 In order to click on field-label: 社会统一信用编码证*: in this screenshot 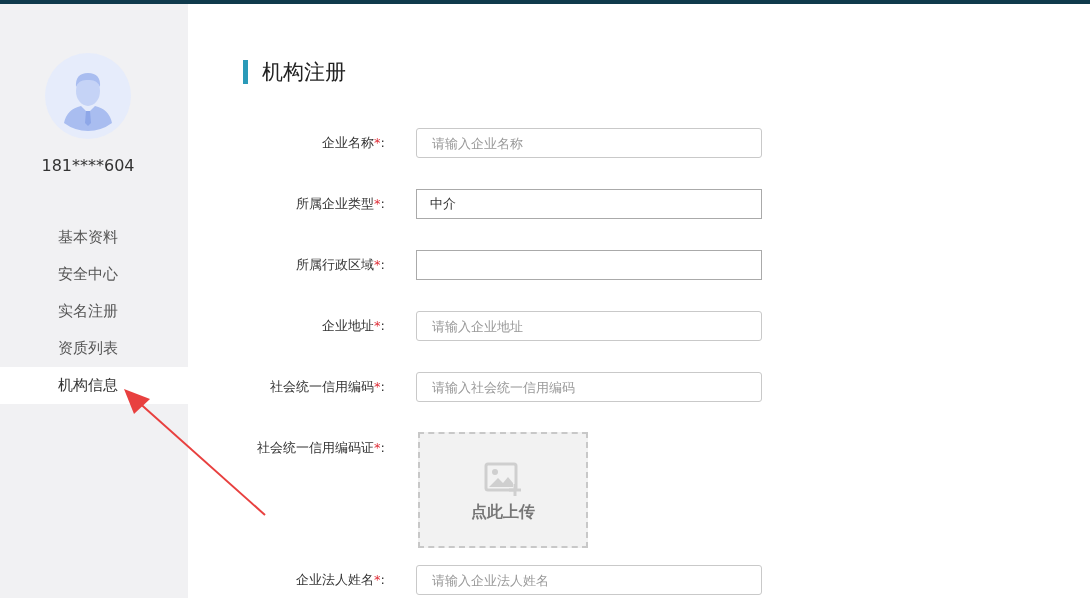, I will do `click(320, 448)`.